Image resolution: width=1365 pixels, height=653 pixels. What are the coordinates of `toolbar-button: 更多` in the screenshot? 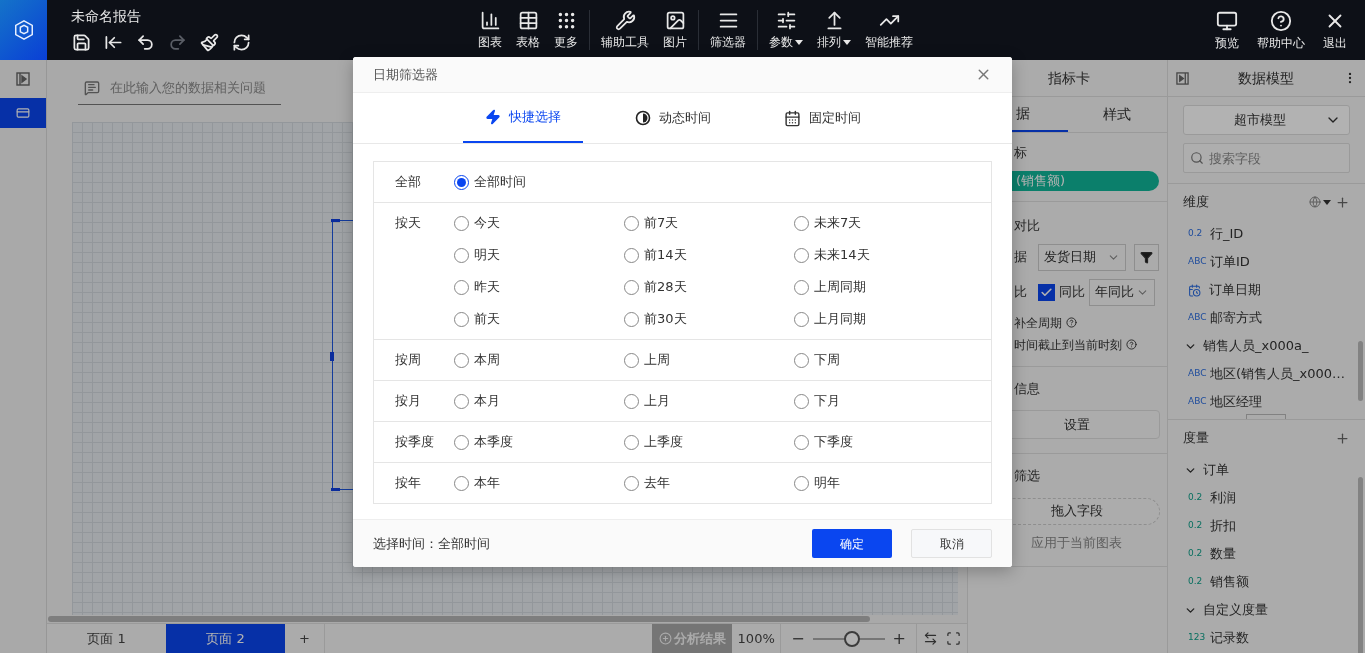 It's located at (566, 30).